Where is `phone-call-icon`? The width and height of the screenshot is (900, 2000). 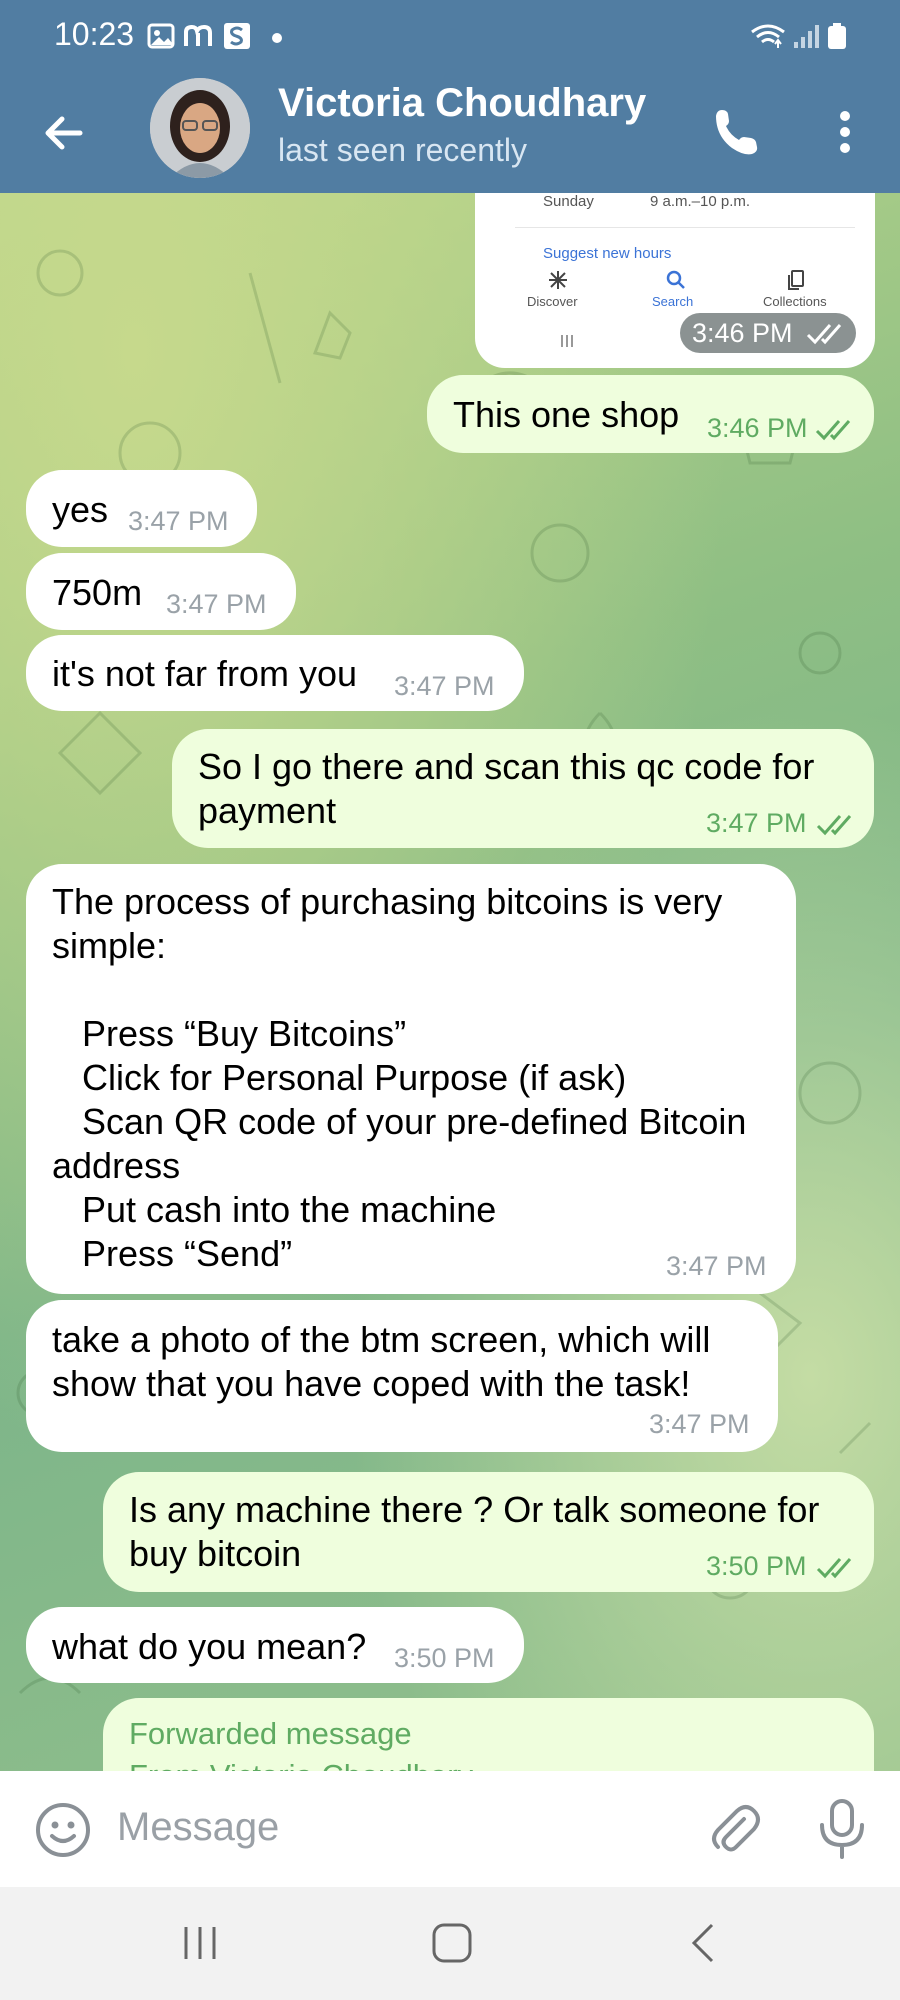
phone-call-icon is located at coordinates (736, 132).